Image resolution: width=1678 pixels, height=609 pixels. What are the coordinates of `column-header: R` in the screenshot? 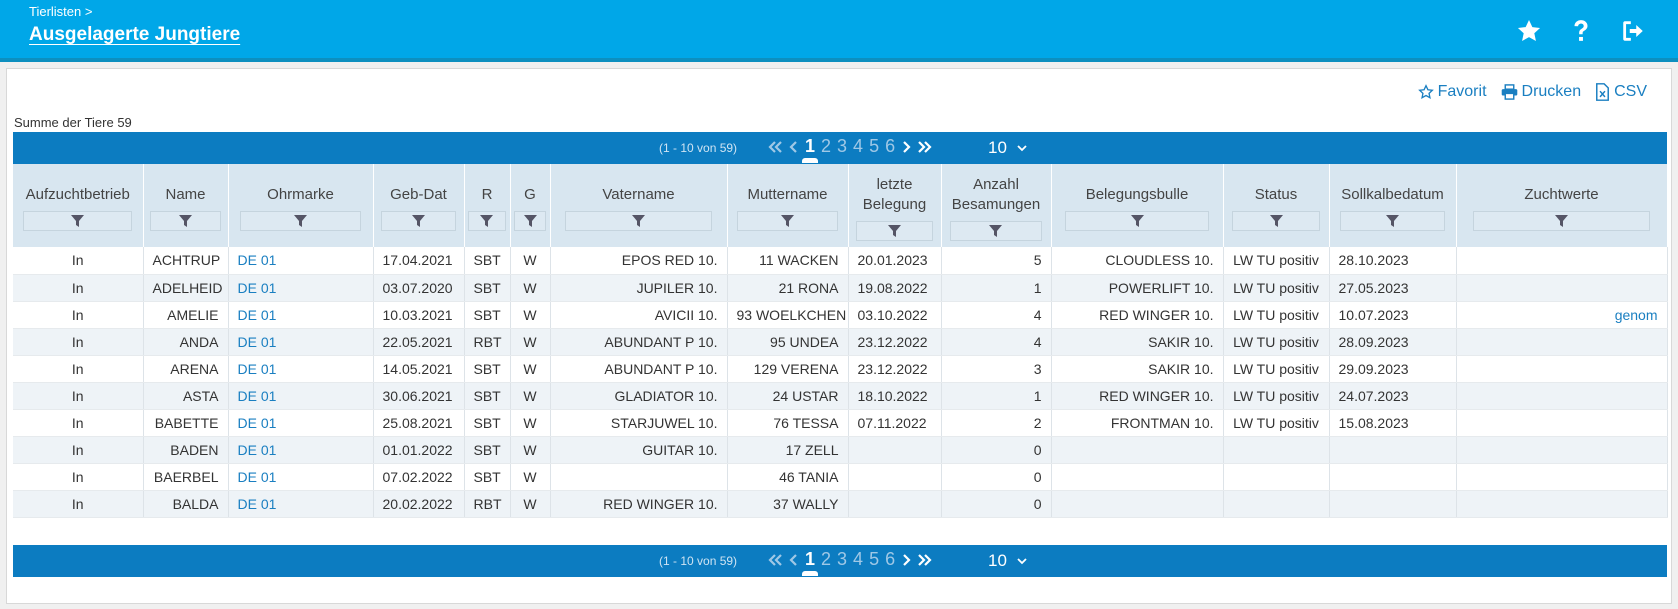 It's located at (487, 205).